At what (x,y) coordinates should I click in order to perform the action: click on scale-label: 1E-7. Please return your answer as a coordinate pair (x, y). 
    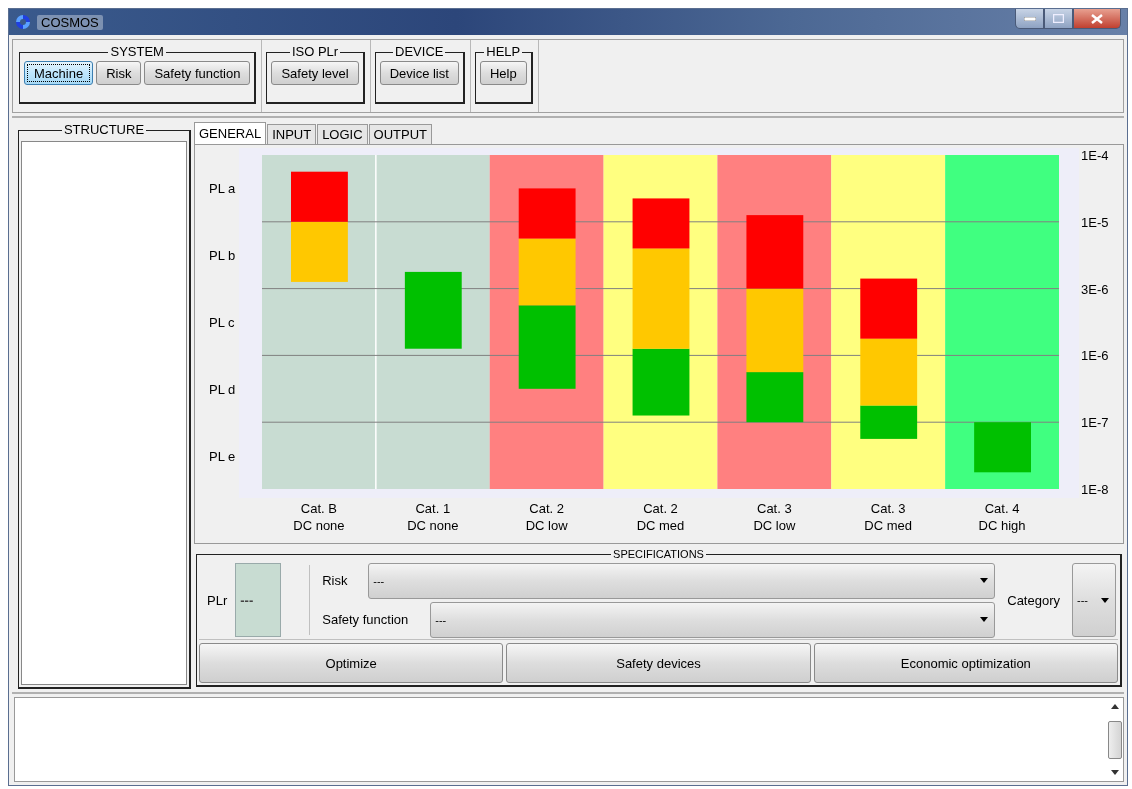
    Looking at the image, I should click on (1095, 423).